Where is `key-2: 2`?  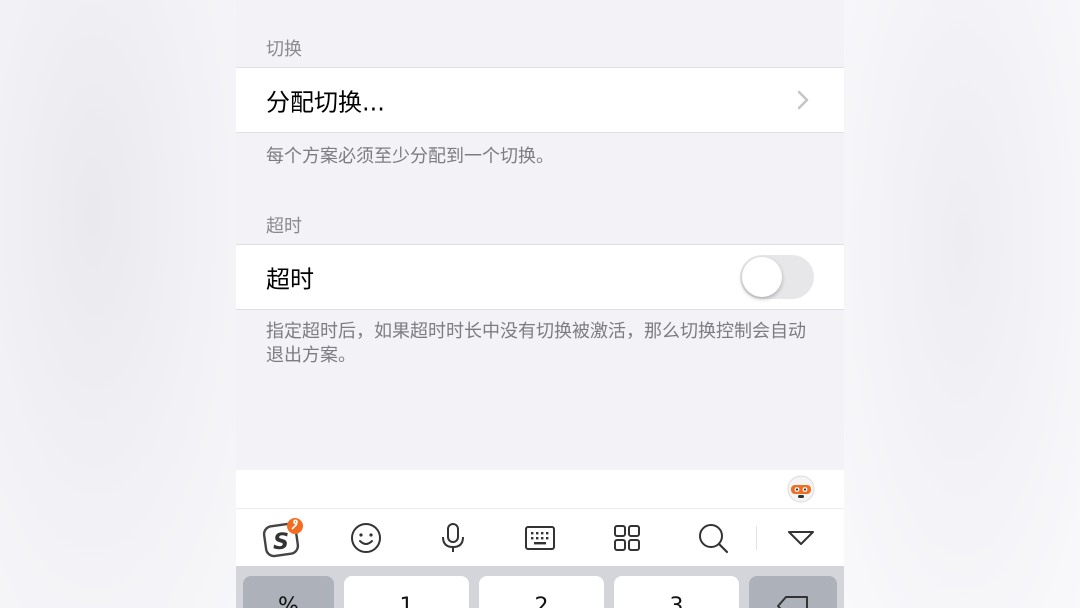
key-2: 2 is located at coordinates (541, 592).